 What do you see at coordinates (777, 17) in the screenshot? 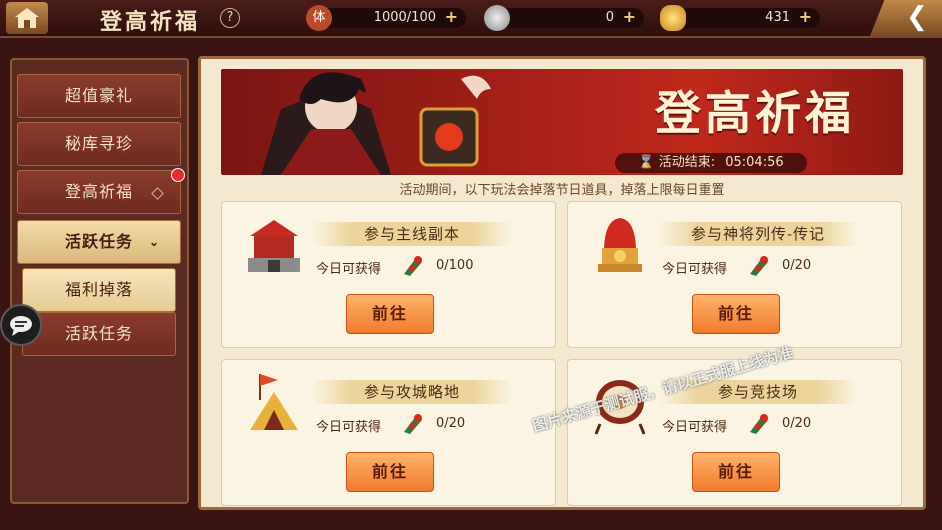
I see `gold-value: 431` at bounding box center [777, 17].